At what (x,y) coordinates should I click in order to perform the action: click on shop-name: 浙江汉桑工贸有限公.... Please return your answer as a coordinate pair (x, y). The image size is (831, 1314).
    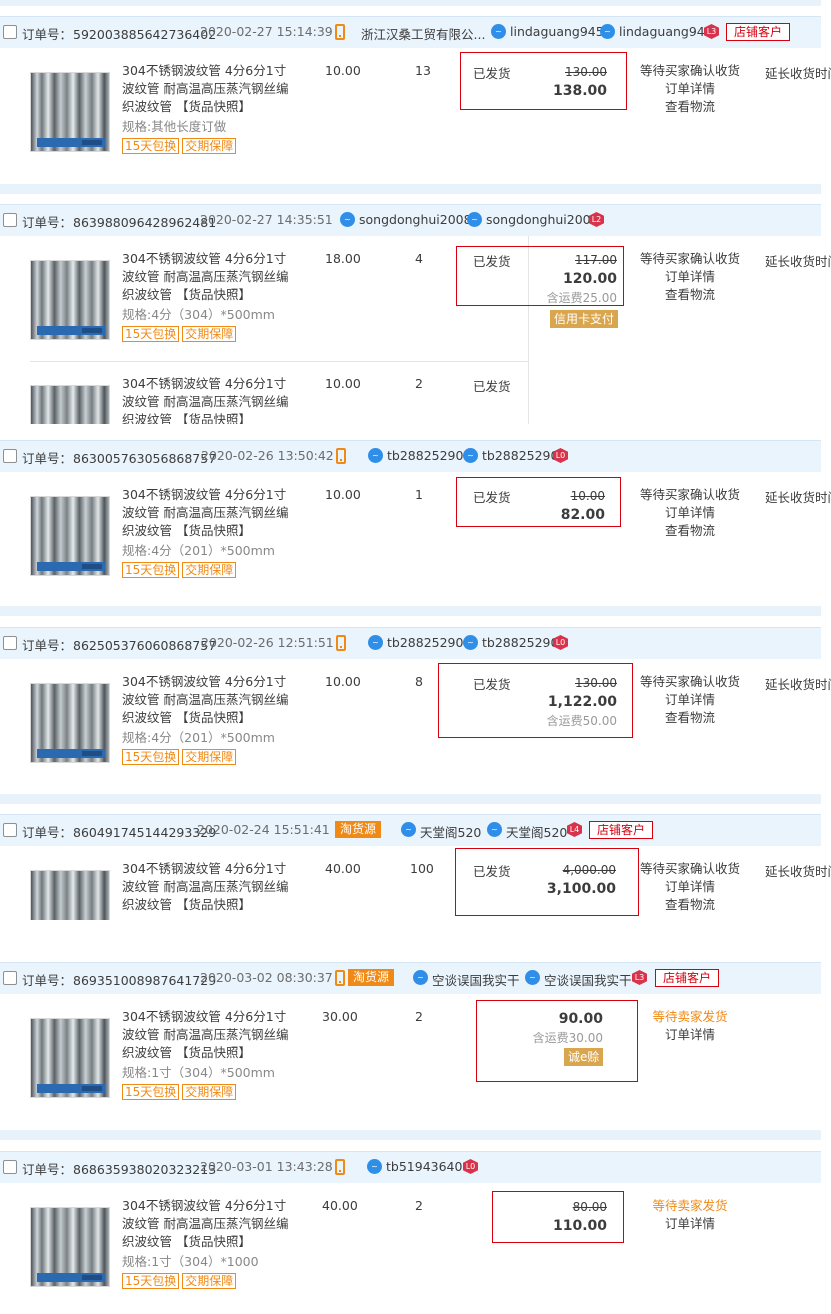
    Looking at the image, I should click on (423, 33).